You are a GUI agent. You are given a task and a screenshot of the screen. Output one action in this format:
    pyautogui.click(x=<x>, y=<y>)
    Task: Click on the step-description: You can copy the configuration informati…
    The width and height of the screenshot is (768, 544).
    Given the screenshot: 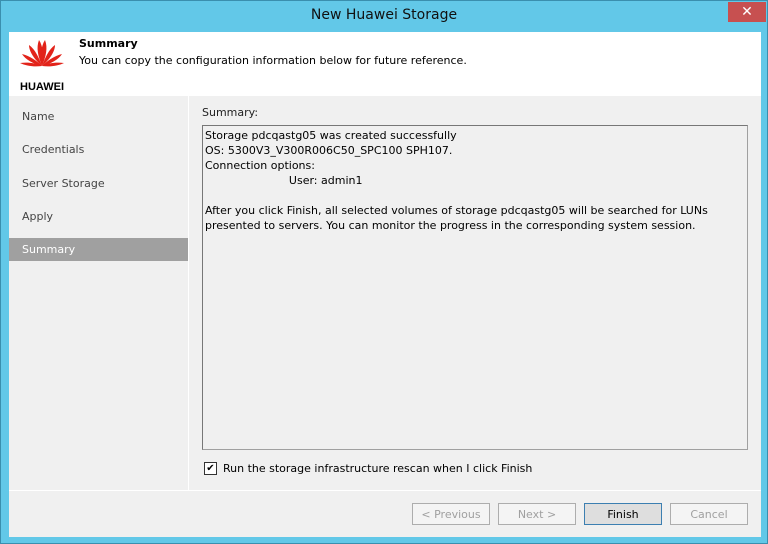 What is the action you would take?
    pyautogui.click(x=273, y=60)
    